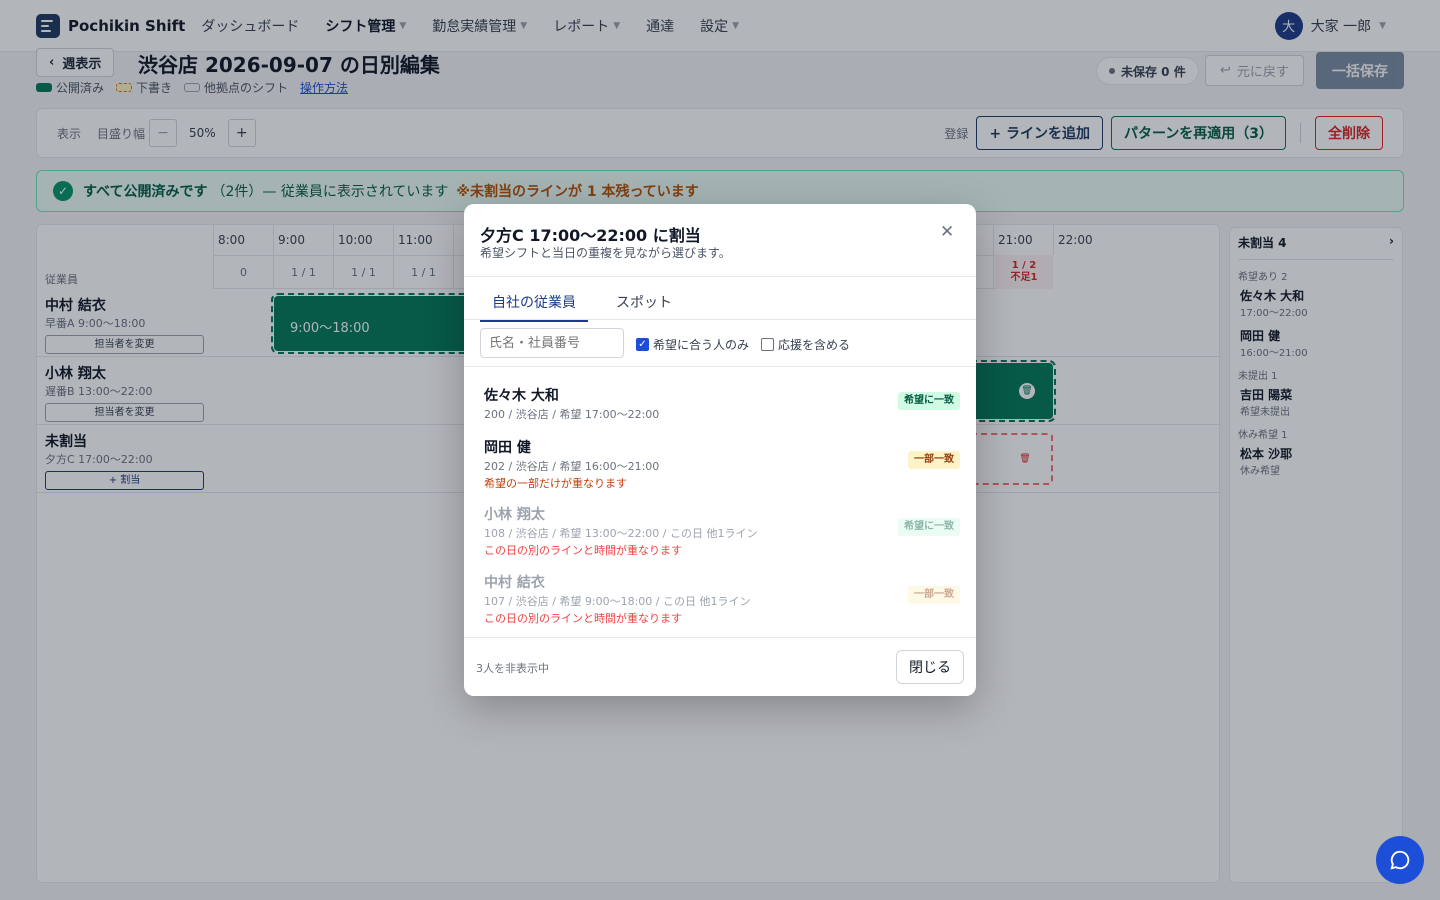 The image size is (1440, 900). What do you see at coordinates (590, 235) in the screenshot?
I see `modal-title: 夕方C 17:00〜22:00 に割当` at bounding box center [590, 235].